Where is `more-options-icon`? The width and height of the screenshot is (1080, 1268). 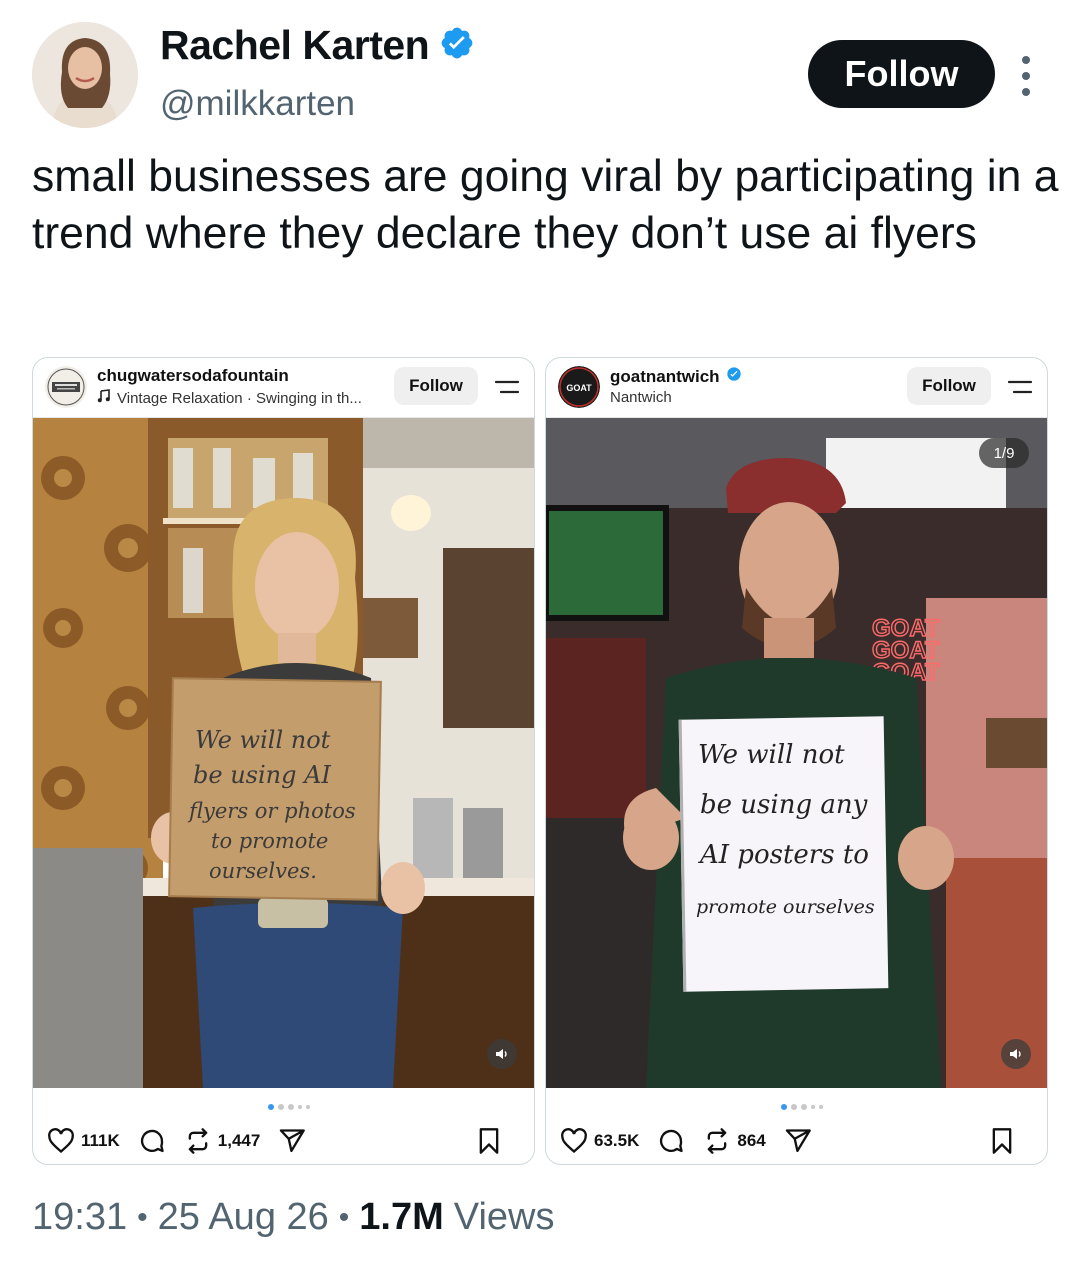 more-options-icon is located at coordinates (1026, 76).